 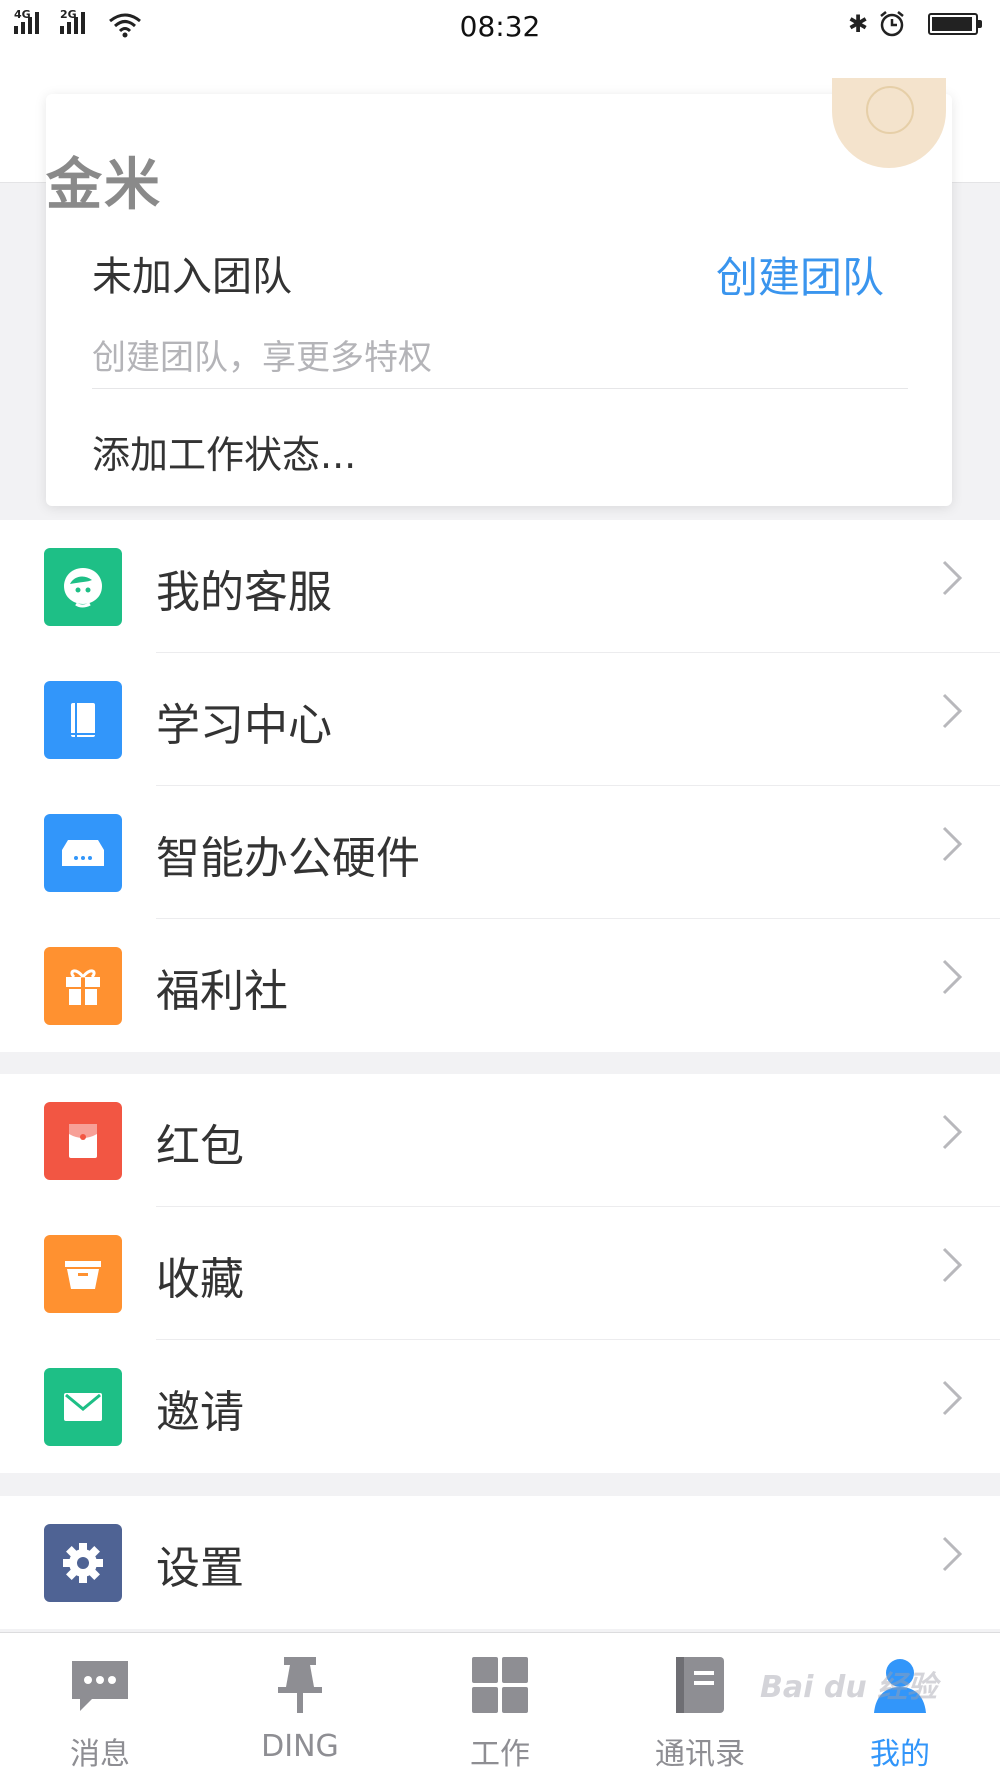 I want to click on battery-icon, so click(x=955, y=24).